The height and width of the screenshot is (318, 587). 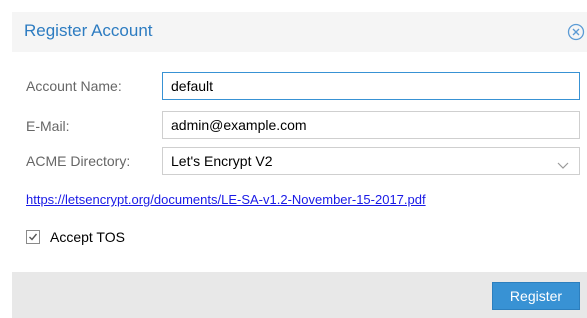 What do you see at coordinates (78, 161) in the screenshot?
I see `acme-directory-label: ACME Directory:` at bounding box center [78, 161].